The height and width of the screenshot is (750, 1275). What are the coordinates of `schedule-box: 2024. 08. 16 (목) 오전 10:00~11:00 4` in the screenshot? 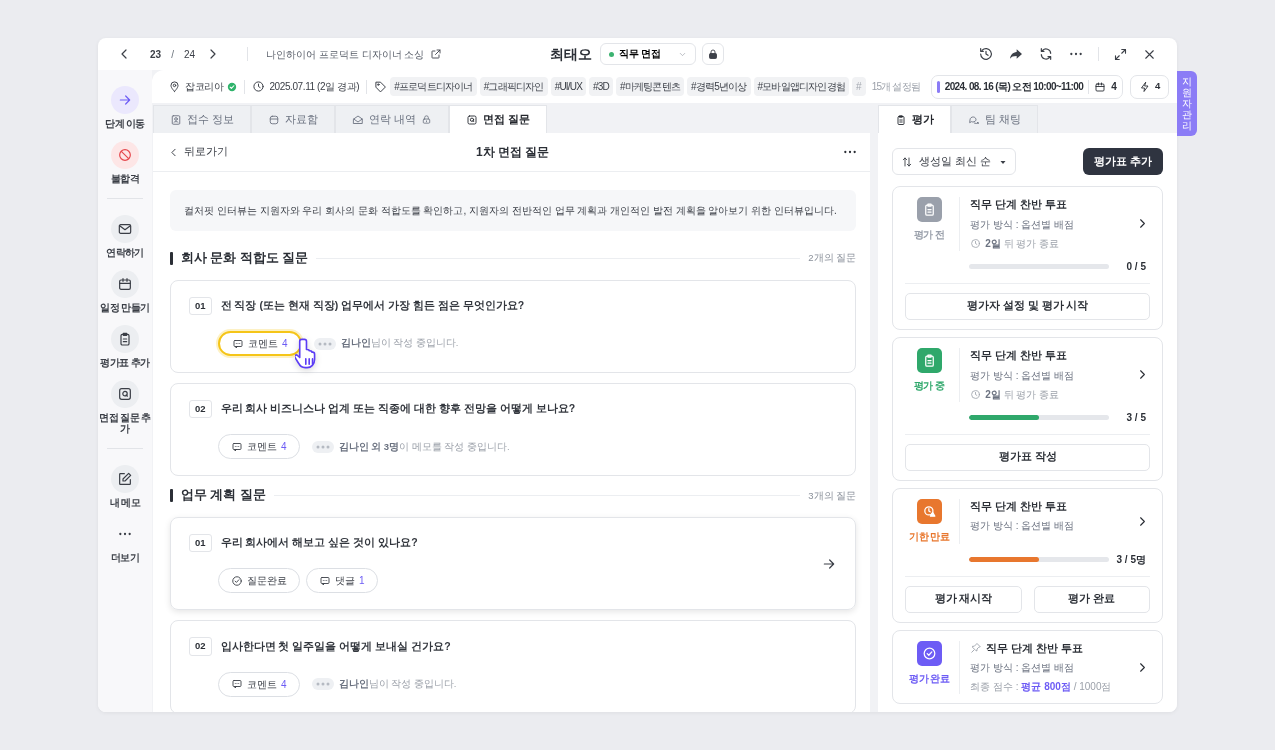 It's located at (1027, 86).